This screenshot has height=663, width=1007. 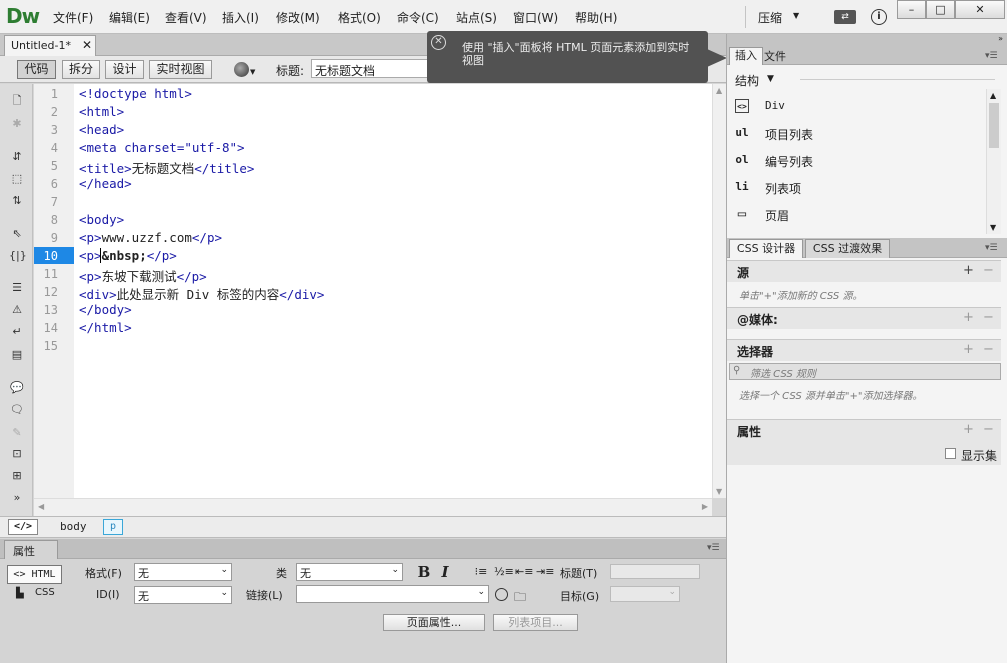 I want to click on code-view-button: 代码, so click(x=36, y=69).